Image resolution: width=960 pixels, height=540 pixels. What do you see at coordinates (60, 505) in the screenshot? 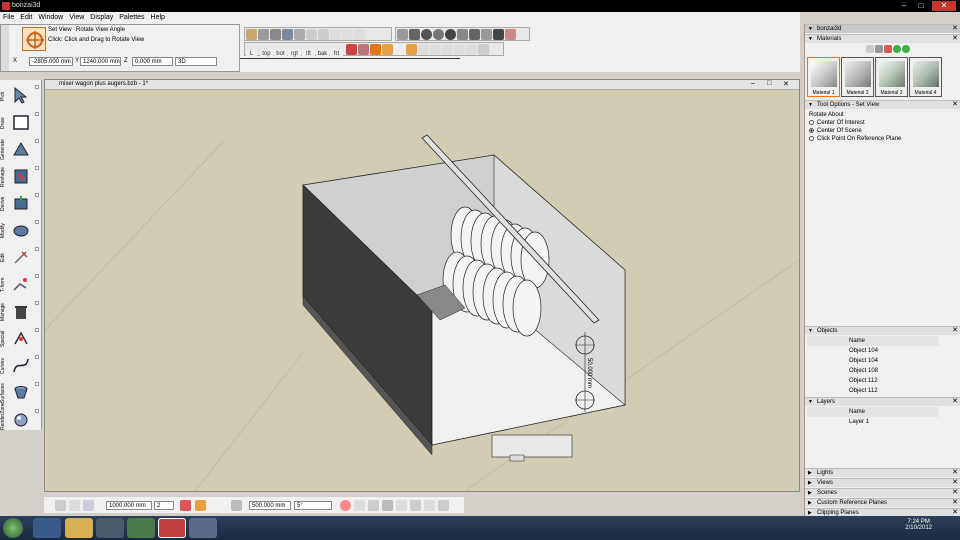
I see `snap-grid-icon` at bounding box center [60, 505].